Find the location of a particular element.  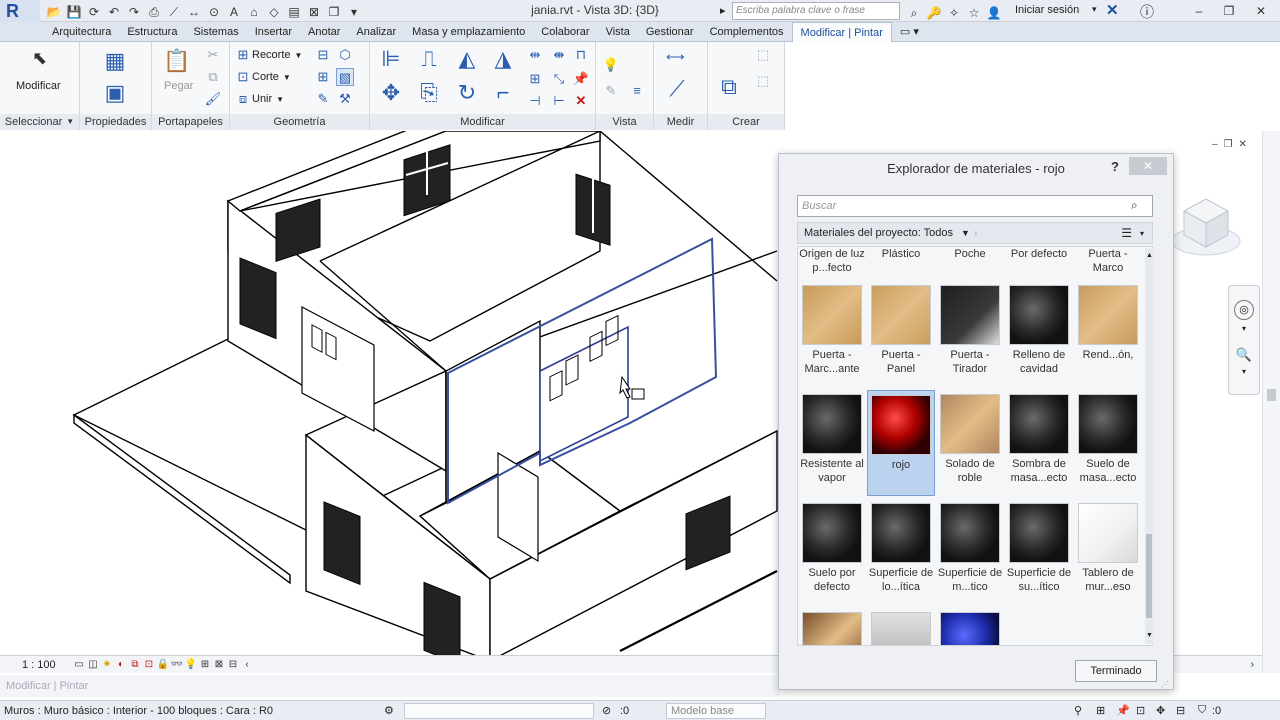

exchange-apps-icon: ✕ is located at coordinates (1112, 10).